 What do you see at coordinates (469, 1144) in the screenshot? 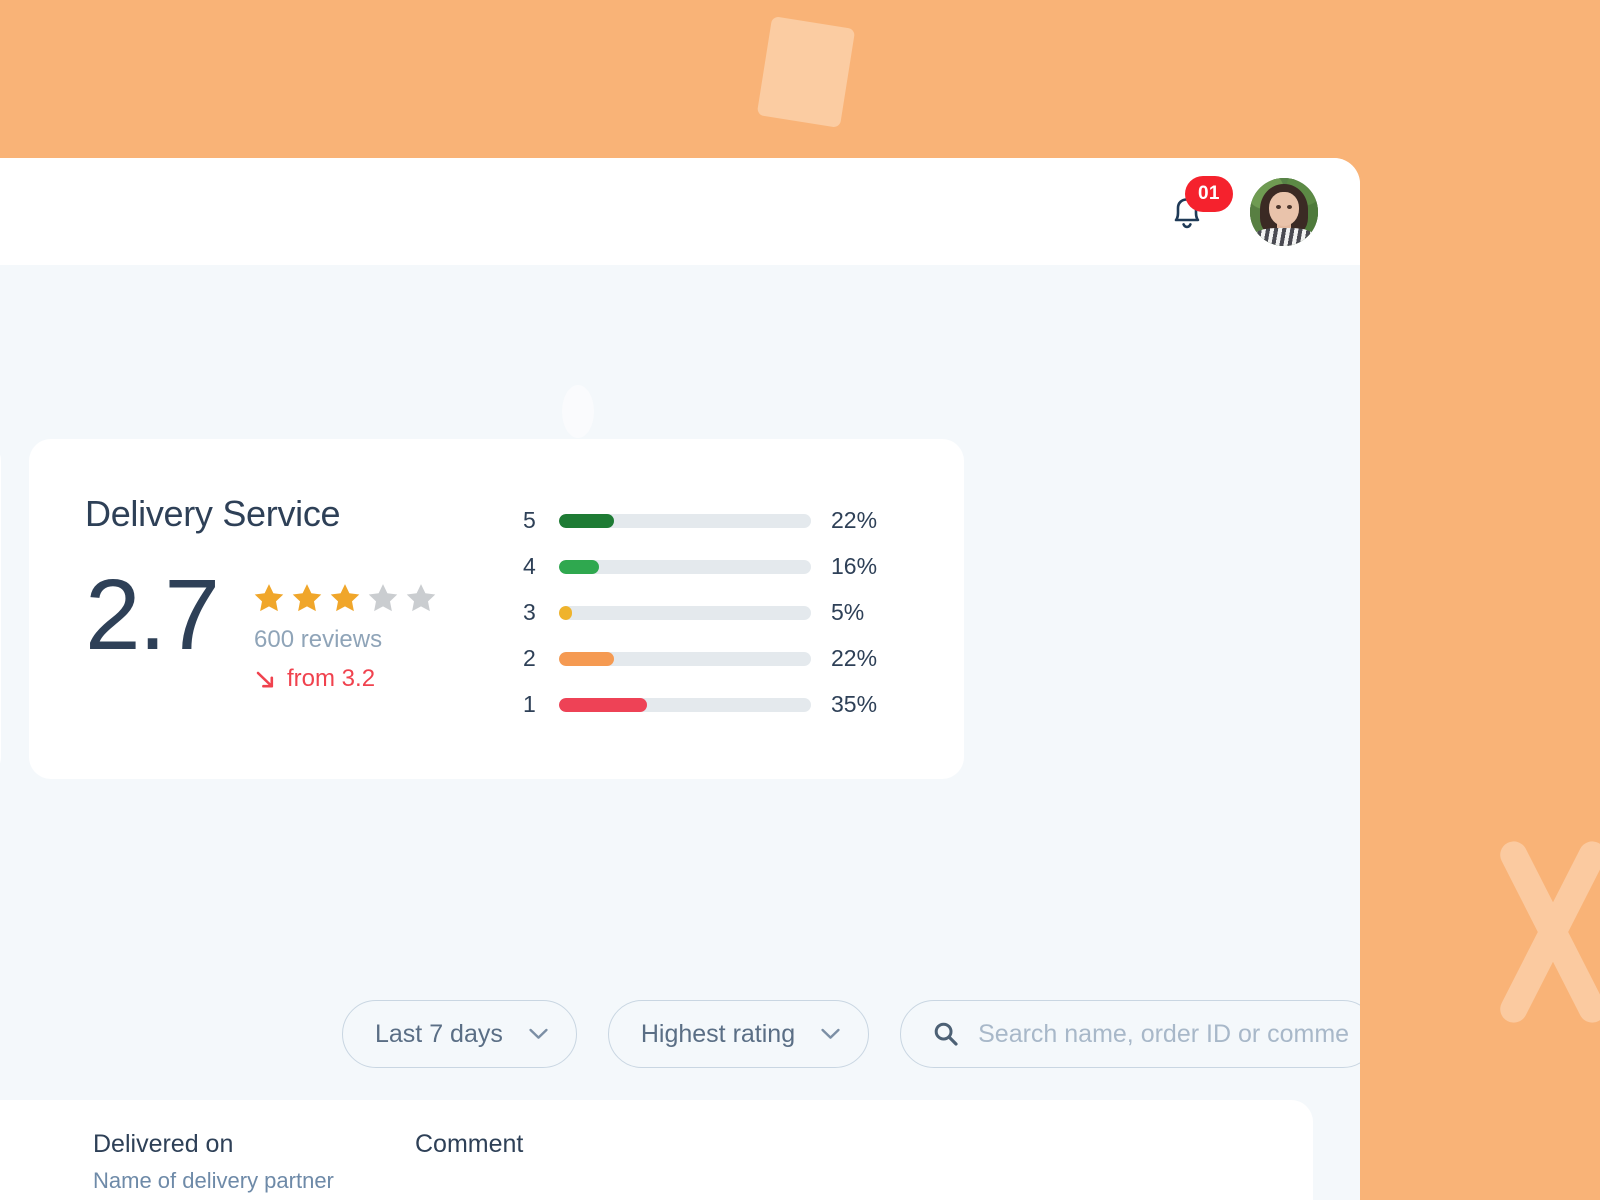
I see `column-header-comment: Comment` at bounding box center [469, 1144].